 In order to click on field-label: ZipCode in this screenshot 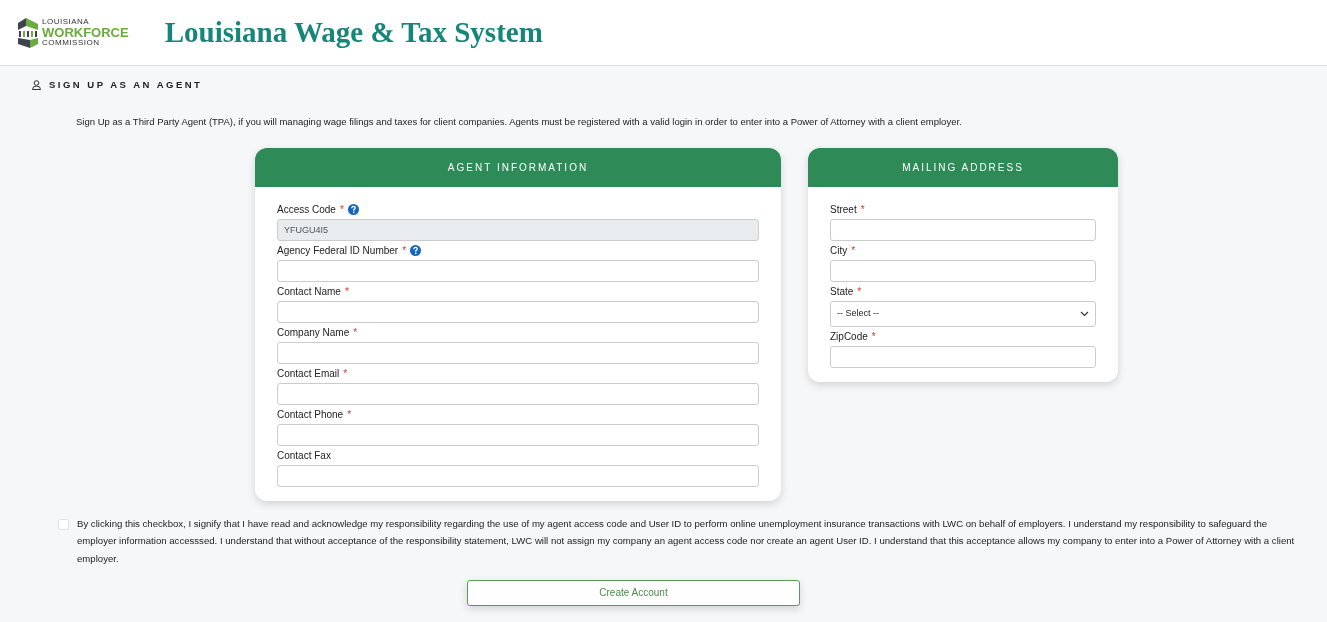, I will do `click(849, 336)`.